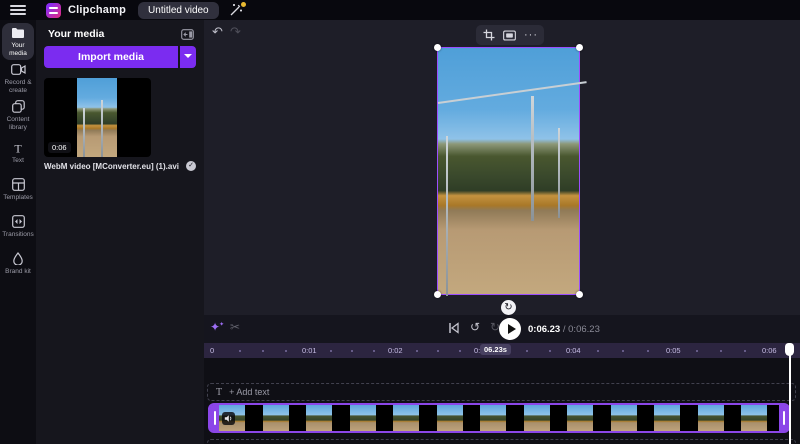  I want to click on clip-filmstrip, so click(499, 418).